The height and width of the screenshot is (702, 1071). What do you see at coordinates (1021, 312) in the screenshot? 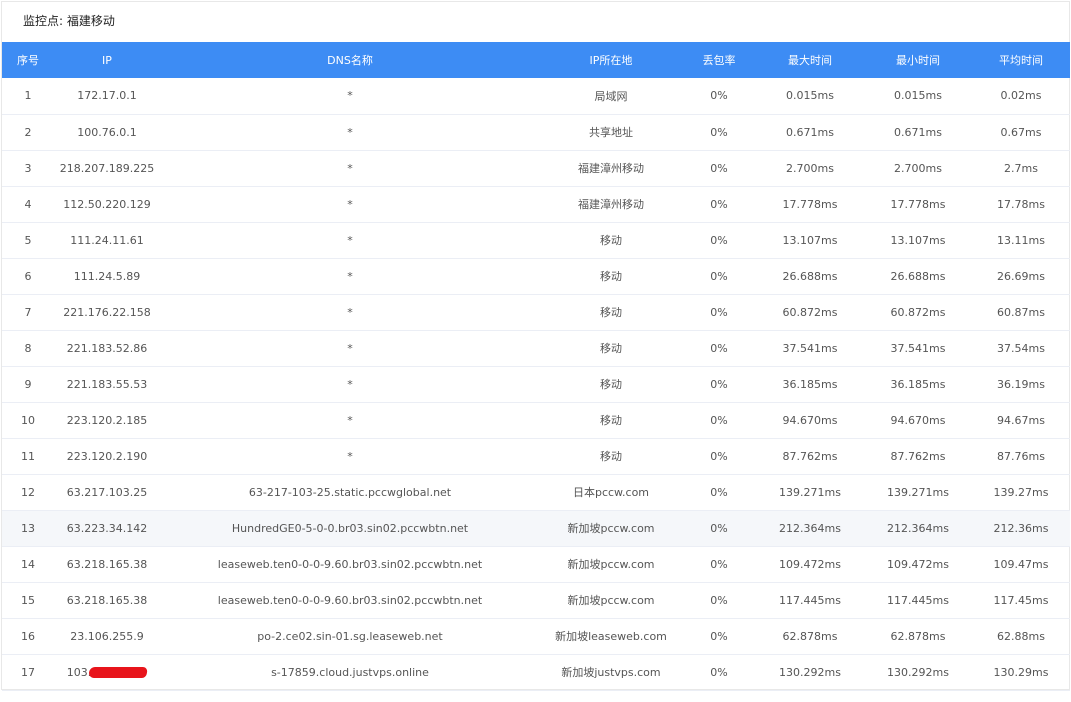
I see `cell-avg-time: 60.87ms` at bounding box center [1021, 312].